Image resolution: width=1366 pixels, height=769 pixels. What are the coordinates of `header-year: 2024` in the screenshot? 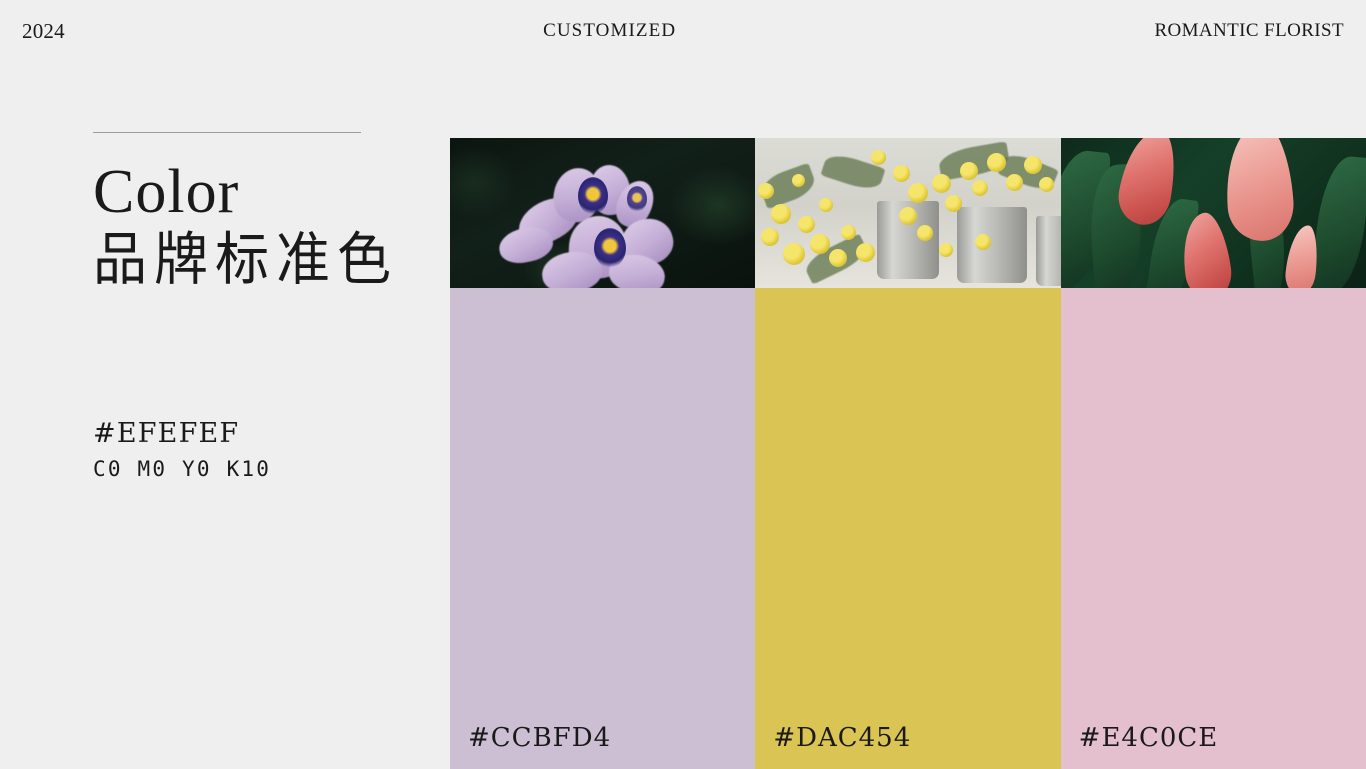 It's located at (43, 30).